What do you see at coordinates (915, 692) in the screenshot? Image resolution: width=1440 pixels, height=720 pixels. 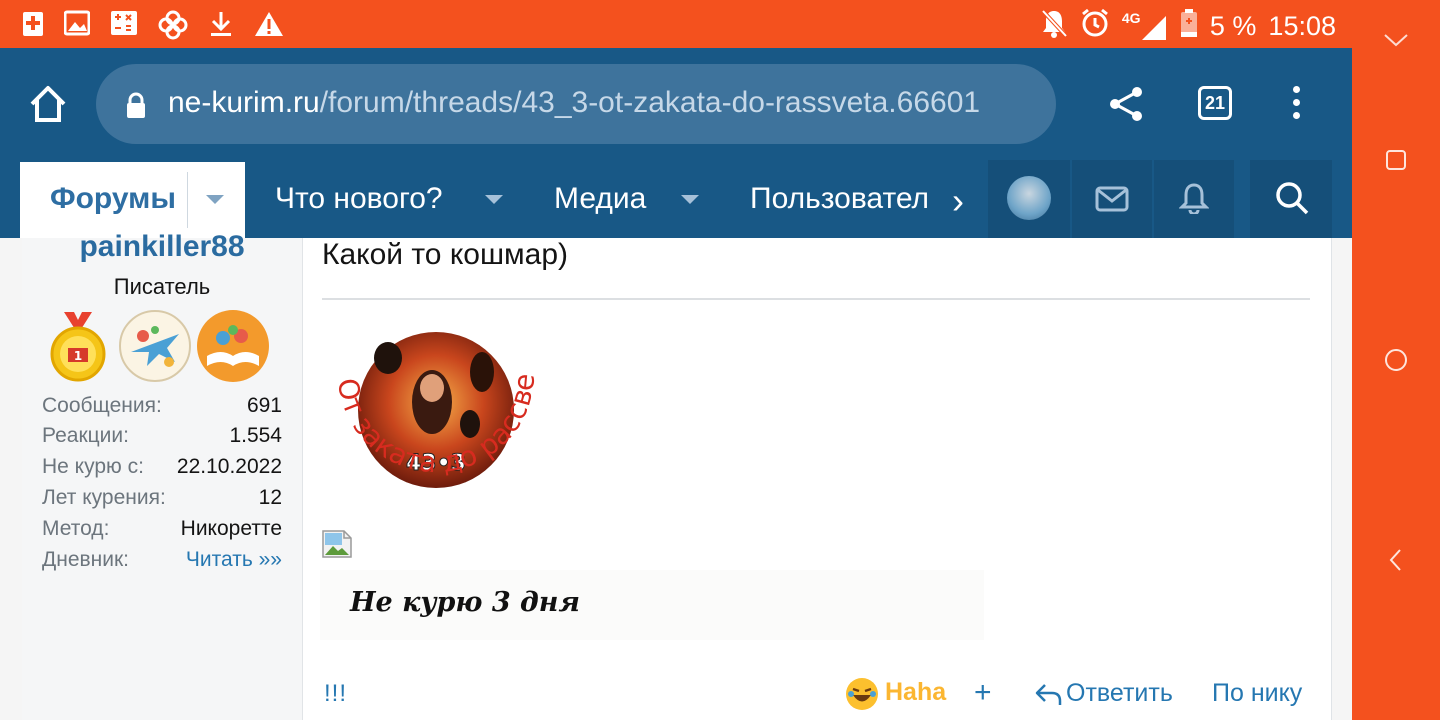 I see `reaction-label: Haha` at bounding box center [915, 692].